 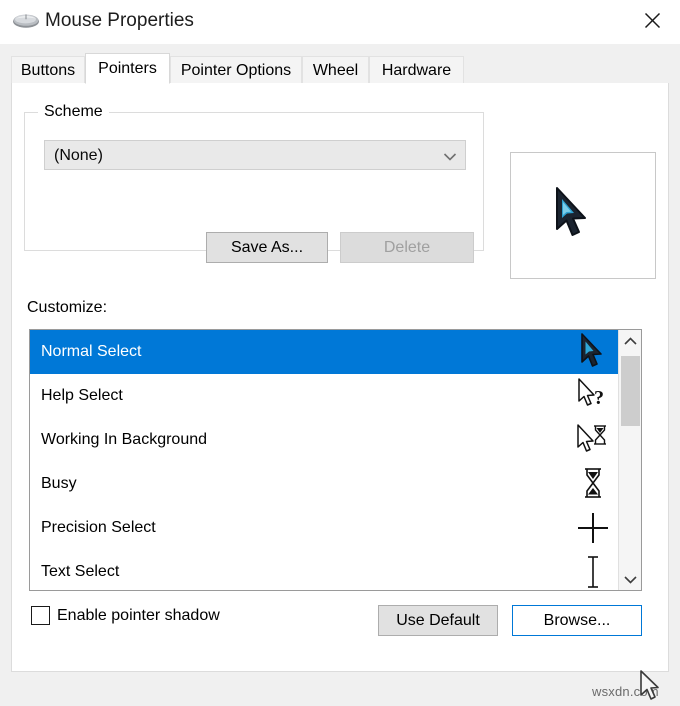 What do you see at coordinates (573, 214) in the screenshot?
I see `normal-select-cursor-icon` at bounding box center [573, 214].